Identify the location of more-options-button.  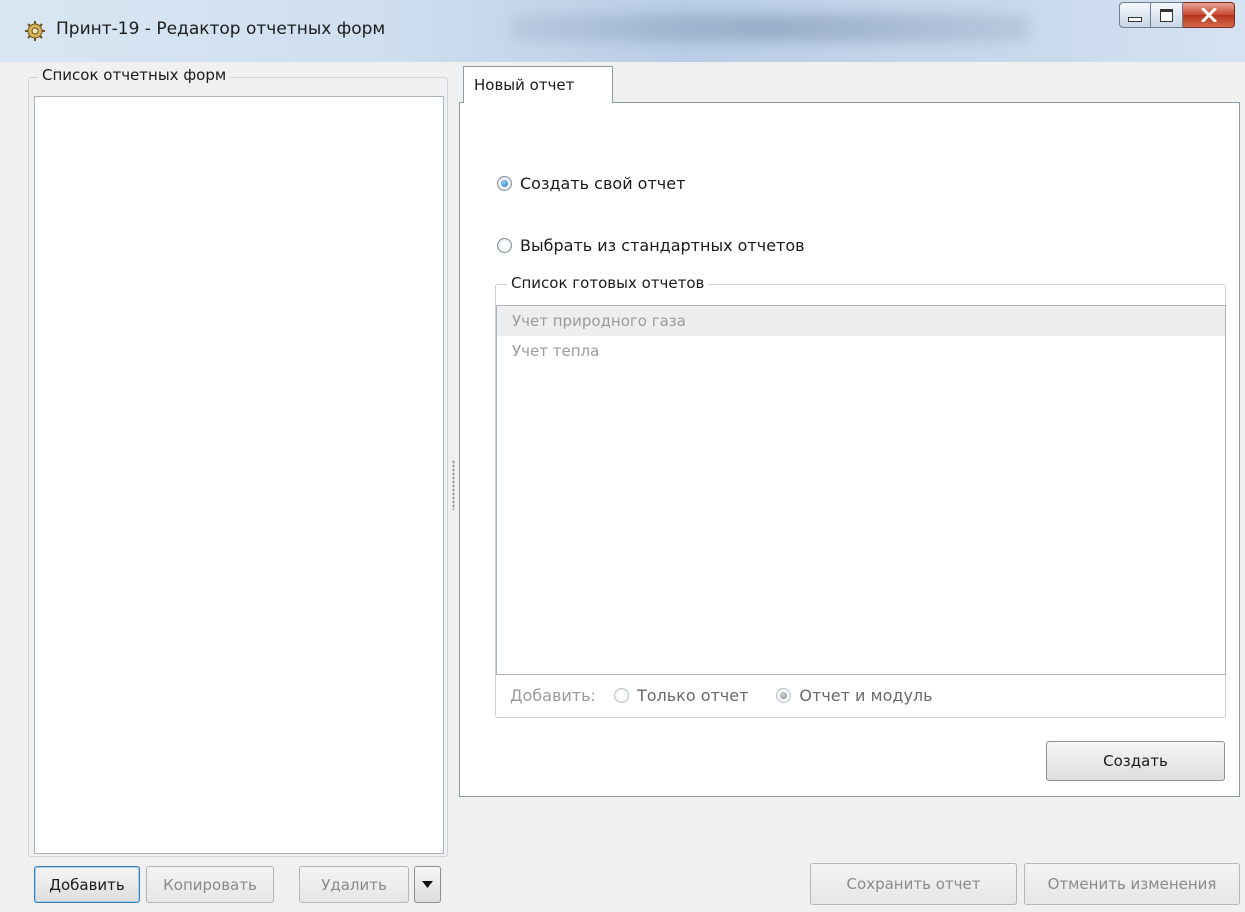
(427, 884).